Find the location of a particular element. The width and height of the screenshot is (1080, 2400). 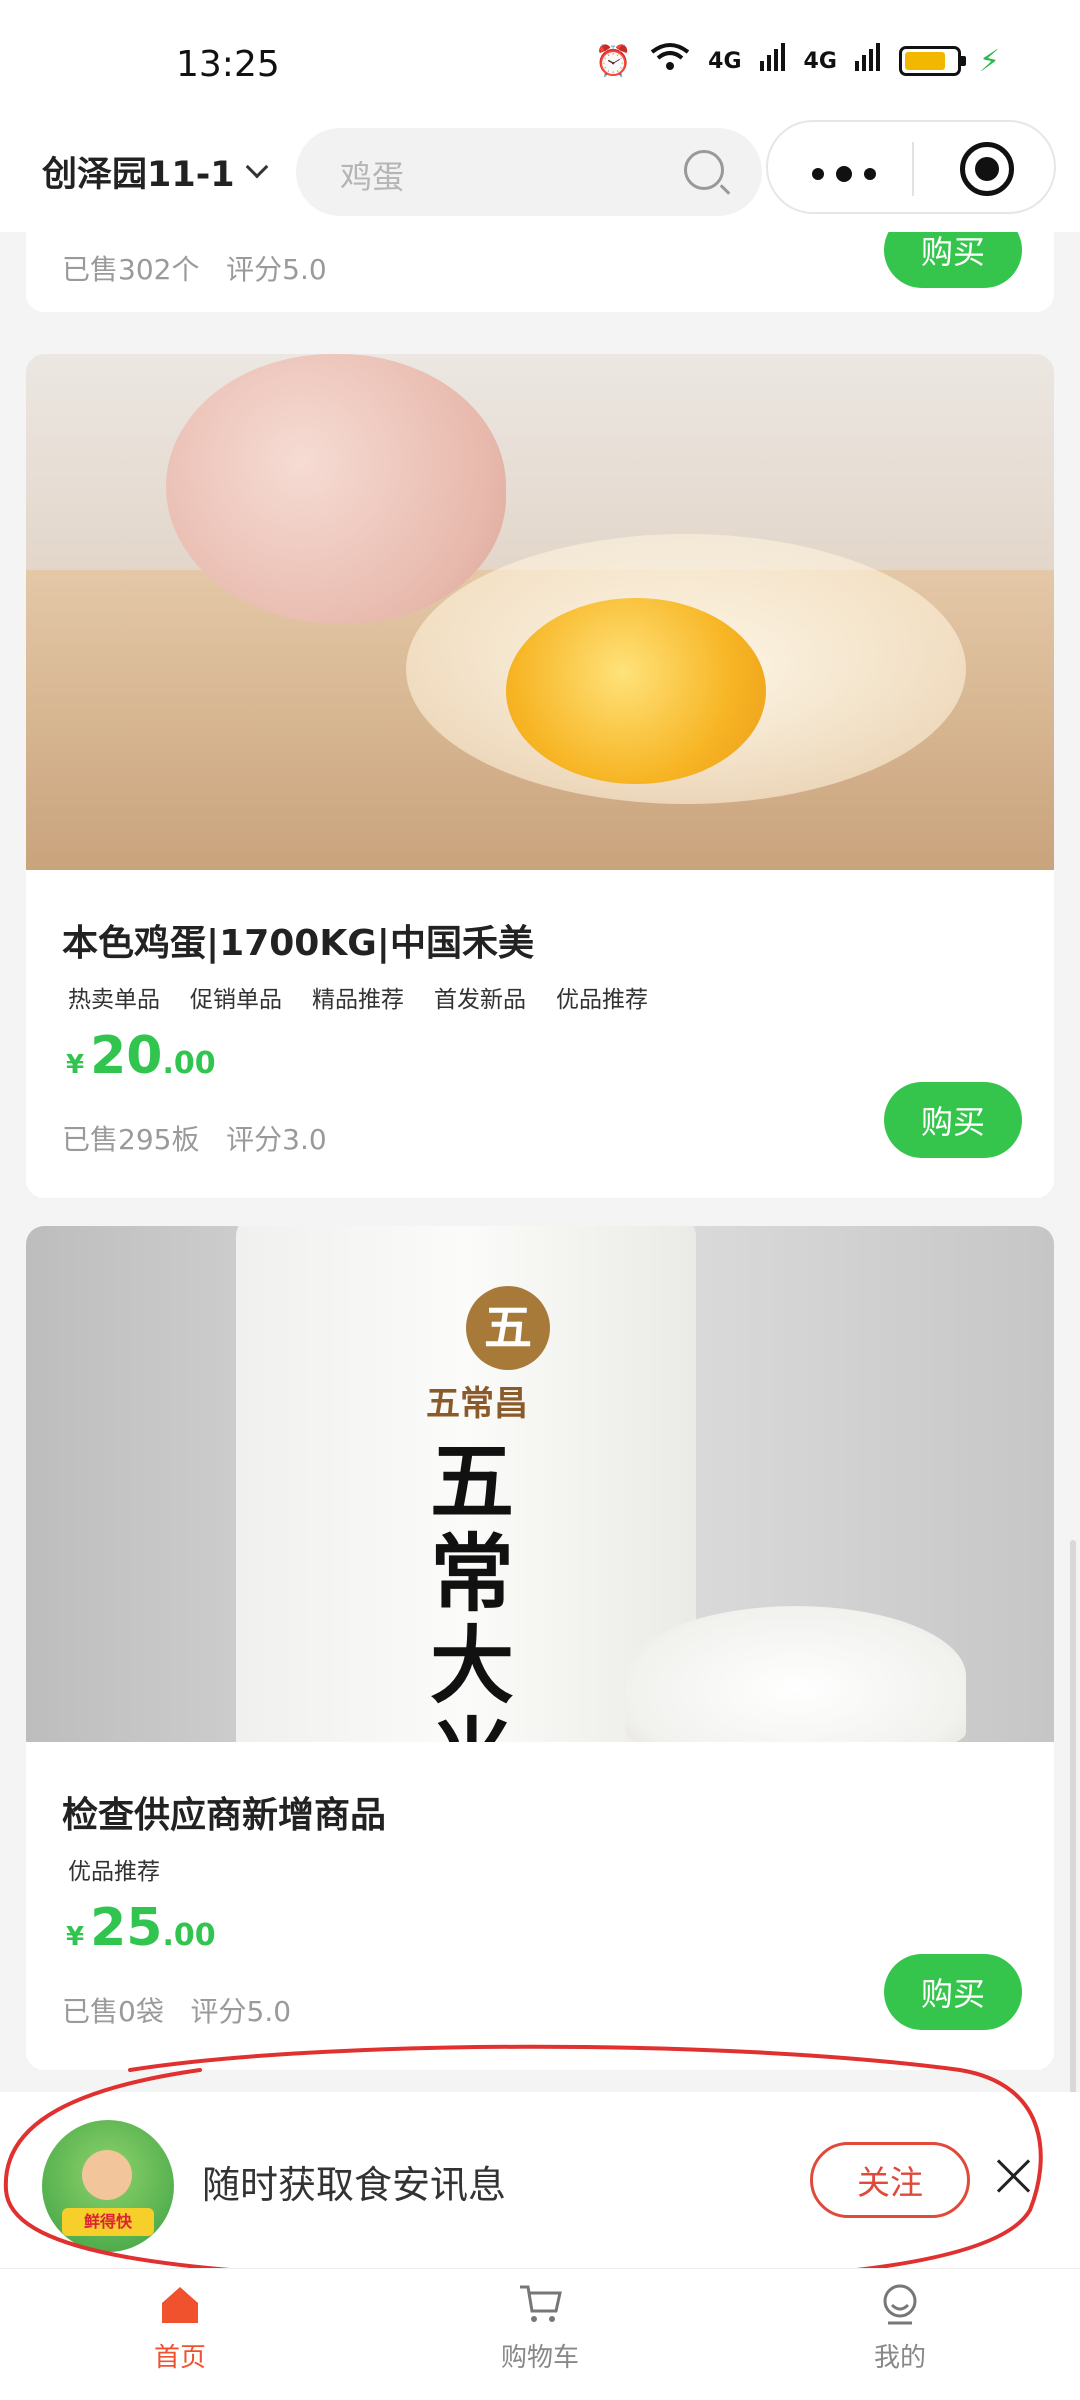

status-icons: ⏰ 4G 4G ⚡ is located at coordinates (797, 61).